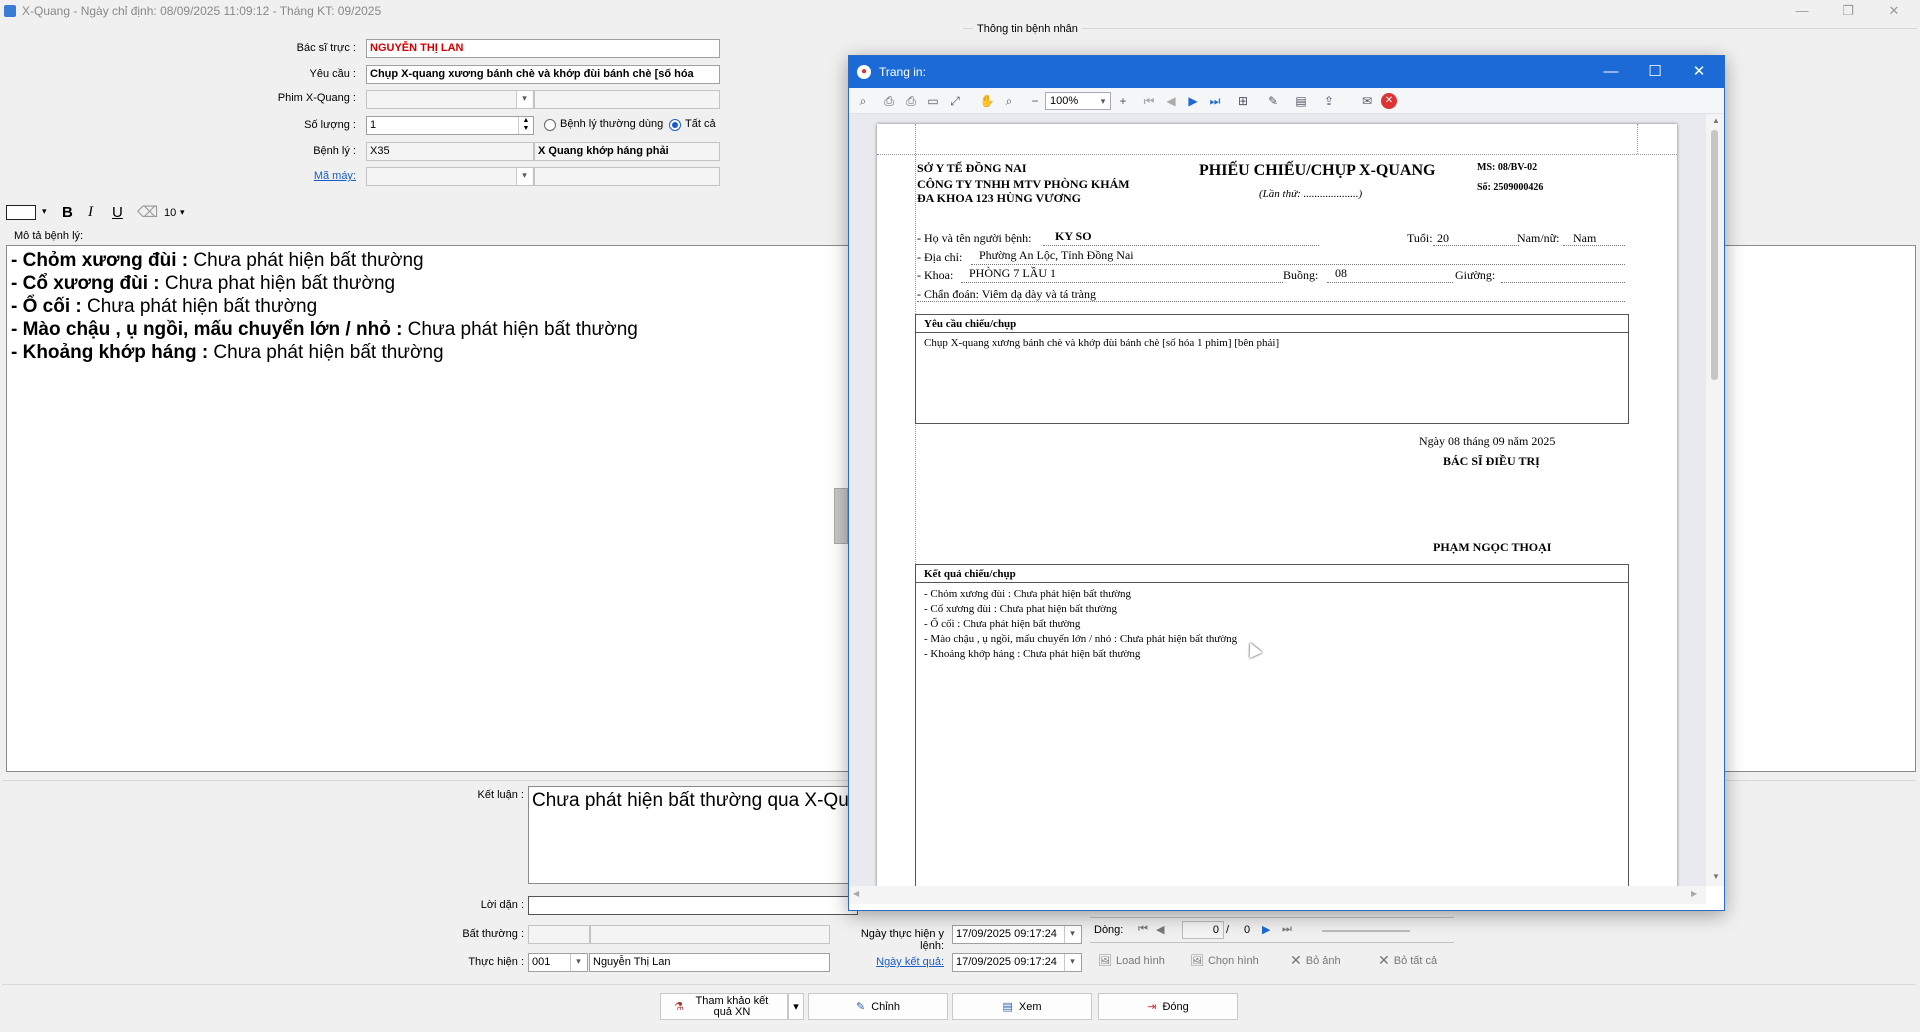 This screenshot has height=1032, width=1920. I want to click on radio-benh-ly-thuong-dung, so click(550, 125).